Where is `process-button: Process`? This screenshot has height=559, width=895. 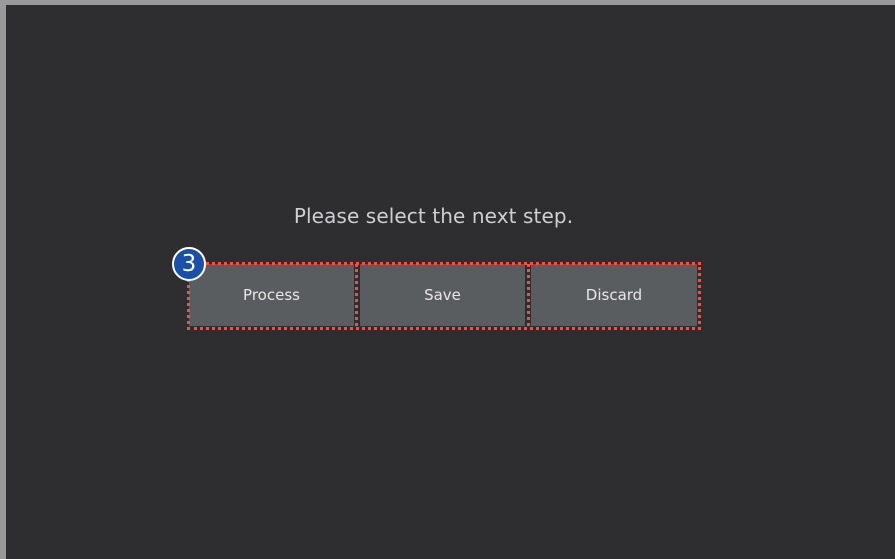 process-button: Process is located at coordinates (271, 295).